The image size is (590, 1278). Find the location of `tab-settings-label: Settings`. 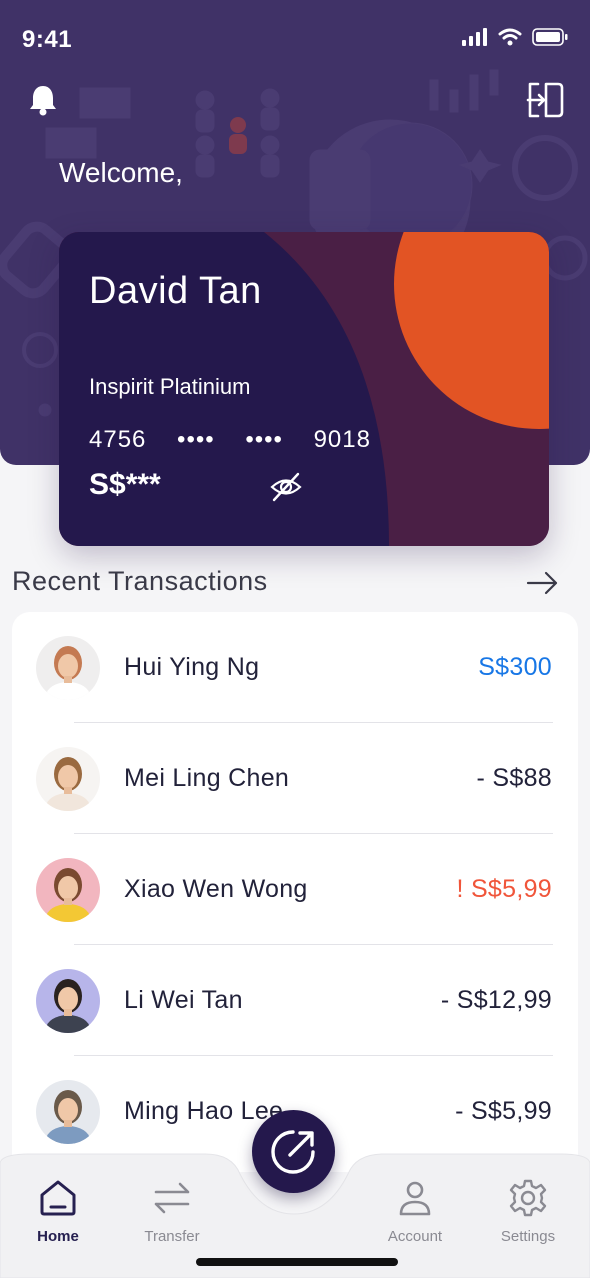

tab-settings-label: Settings is located at coordinates (528, 1236).